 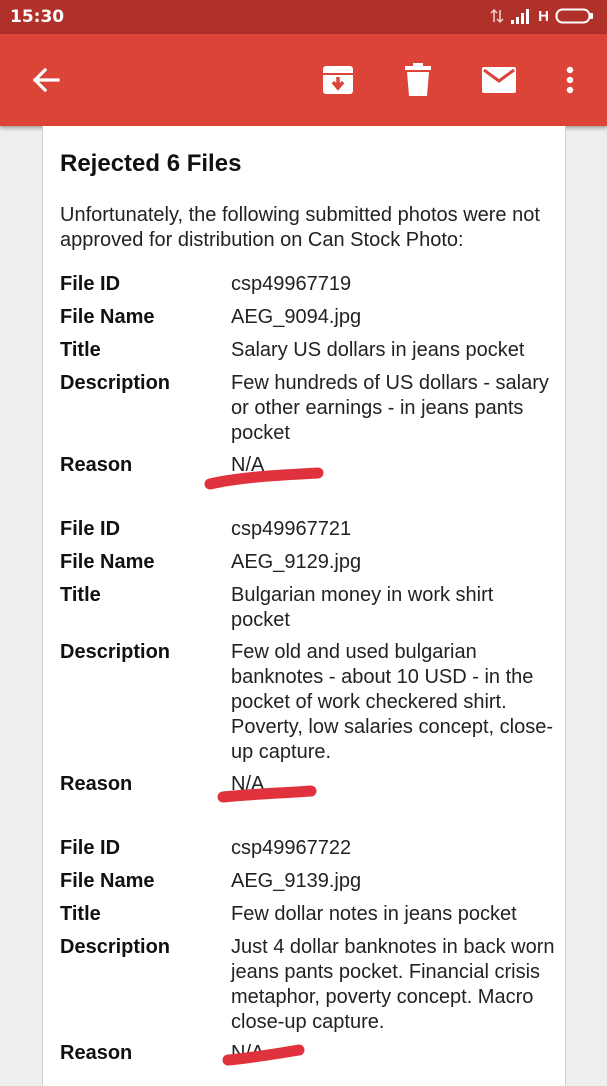 I want to click on delete-button, so click(x=418, y=80).